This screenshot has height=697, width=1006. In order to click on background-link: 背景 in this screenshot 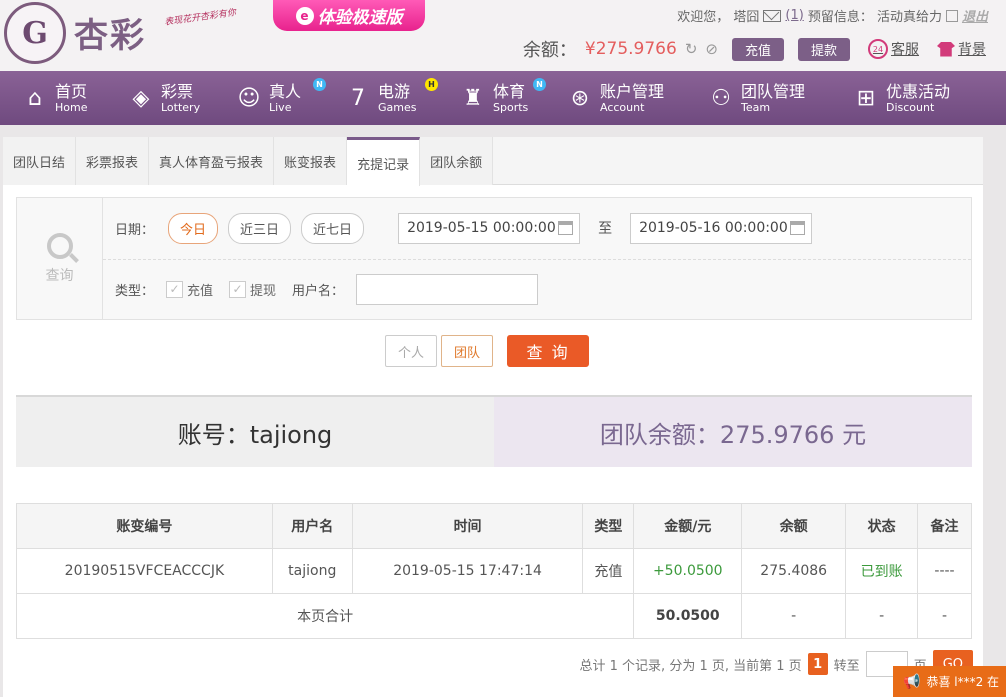, I will do `click(961, 49)`.